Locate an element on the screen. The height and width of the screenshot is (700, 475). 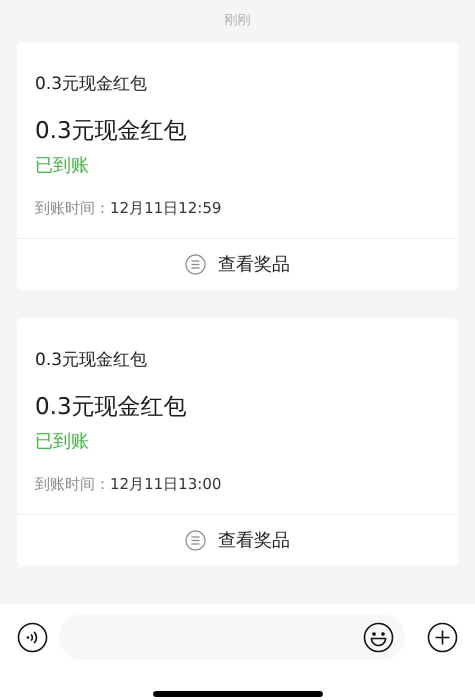
smiley-icon is located at coordinates (378, 637).